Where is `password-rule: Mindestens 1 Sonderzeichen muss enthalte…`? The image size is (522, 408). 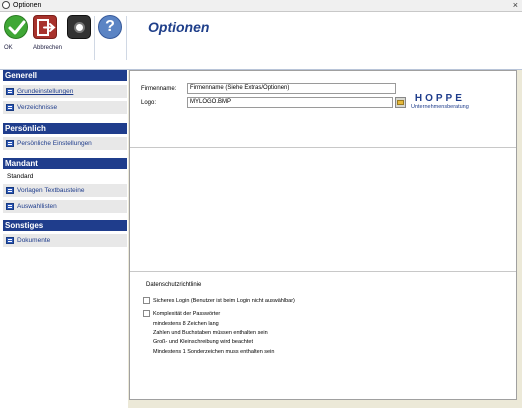 password-rule: Mindestens 1 Sonderzeichen muss enthalte… is located at coordinates (214, 352).